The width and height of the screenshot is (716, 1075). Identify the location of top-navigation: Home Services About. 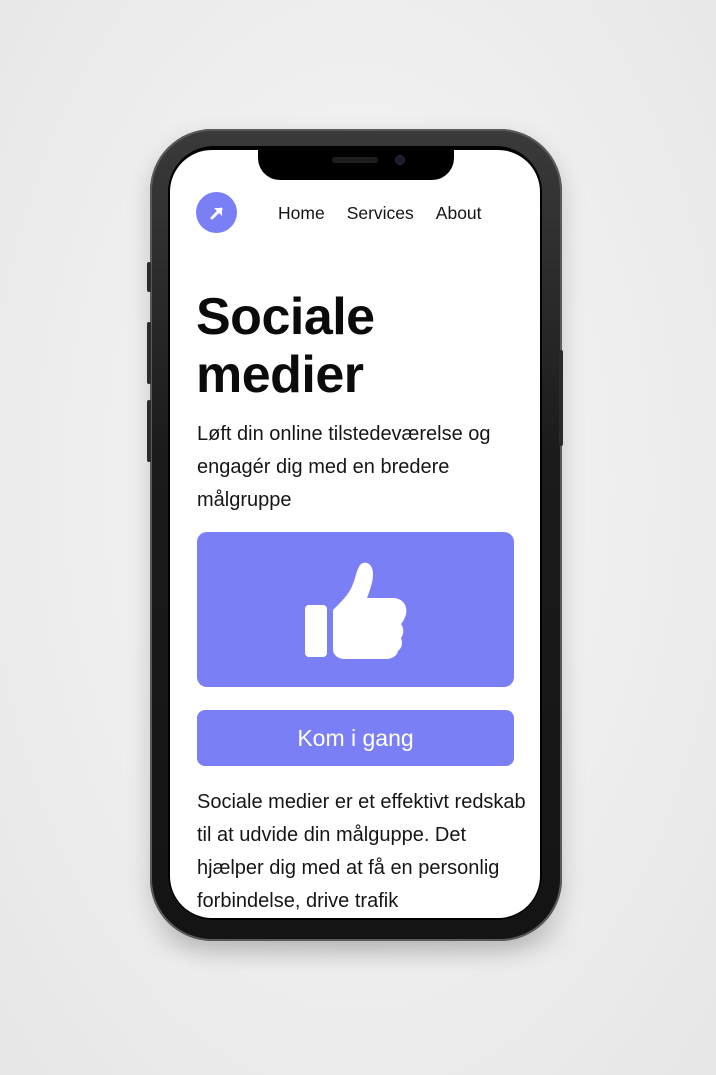
(356, 213).